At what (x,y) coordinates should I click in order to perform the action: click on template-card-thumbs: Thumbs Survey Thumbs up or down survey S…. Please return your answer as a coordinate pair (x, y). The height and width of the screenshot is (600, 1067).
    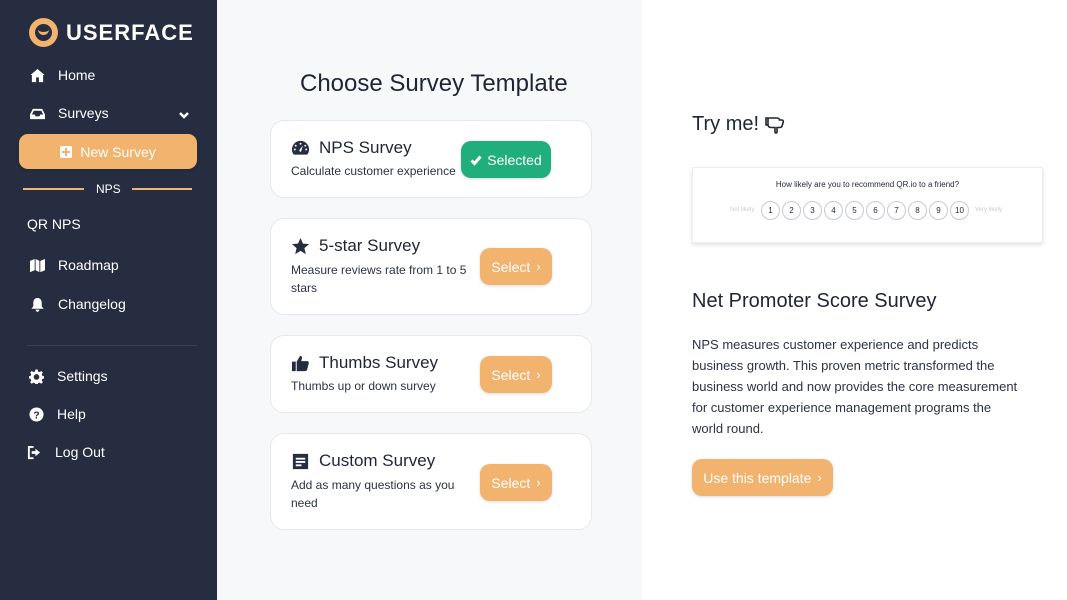
    Looking at the image, I should click on (431, 374).